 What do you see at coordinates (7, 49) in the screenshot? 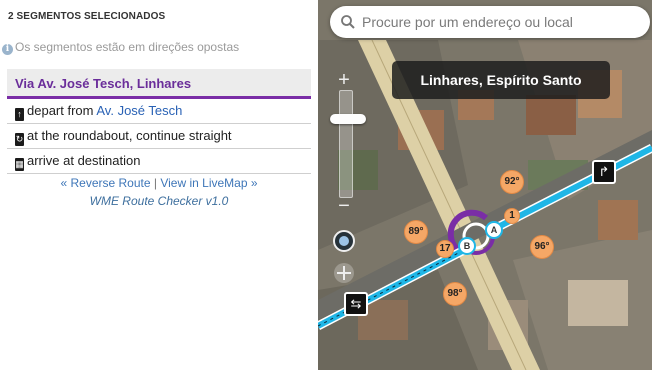
I see `info-icon: i` at bounding box center [7, 49].